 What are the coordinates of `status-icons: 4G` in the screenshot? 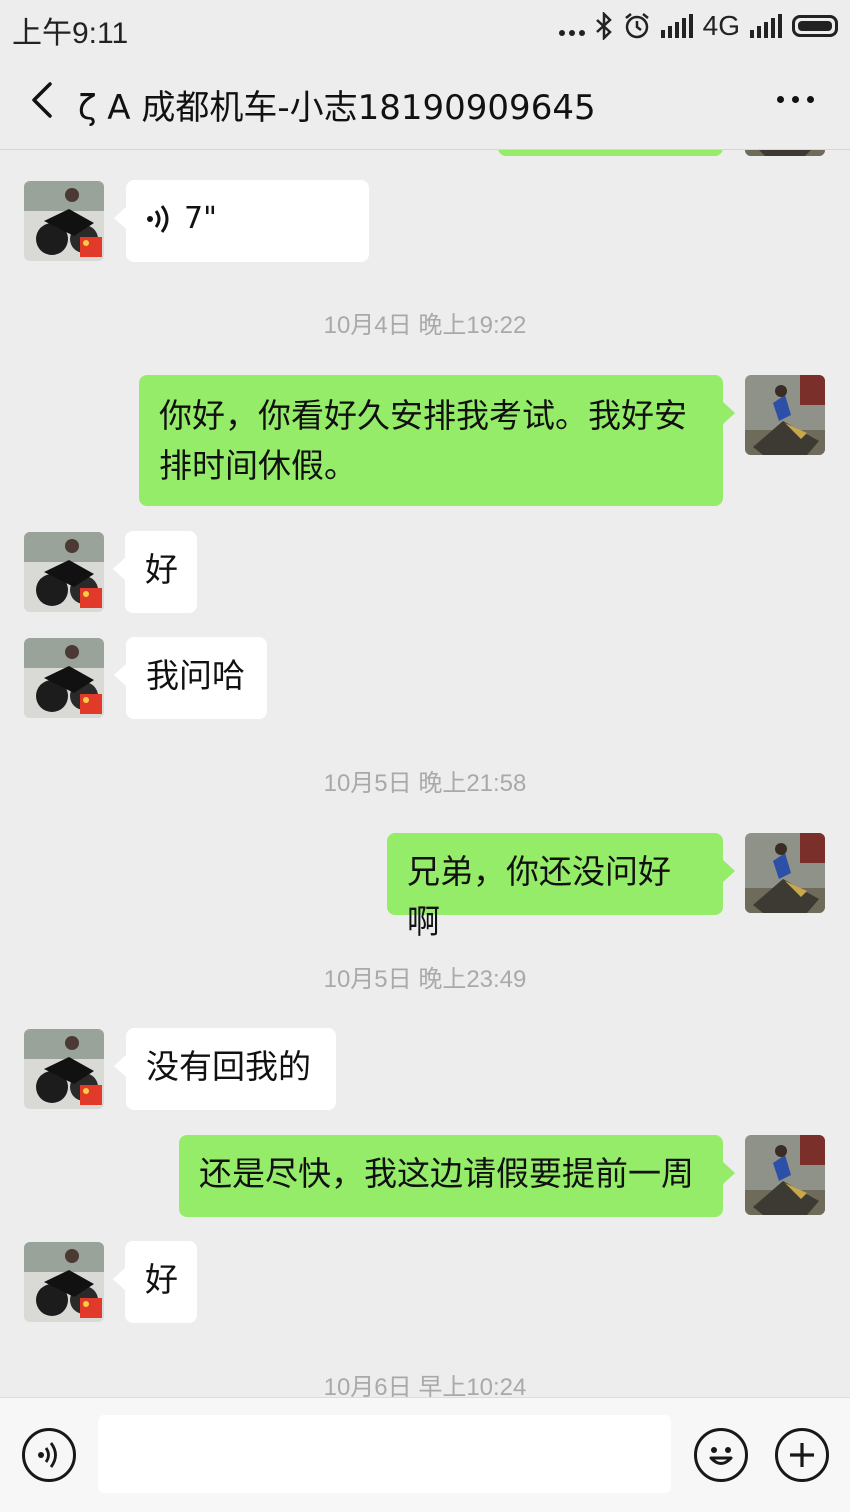 It's located at (698, 26).